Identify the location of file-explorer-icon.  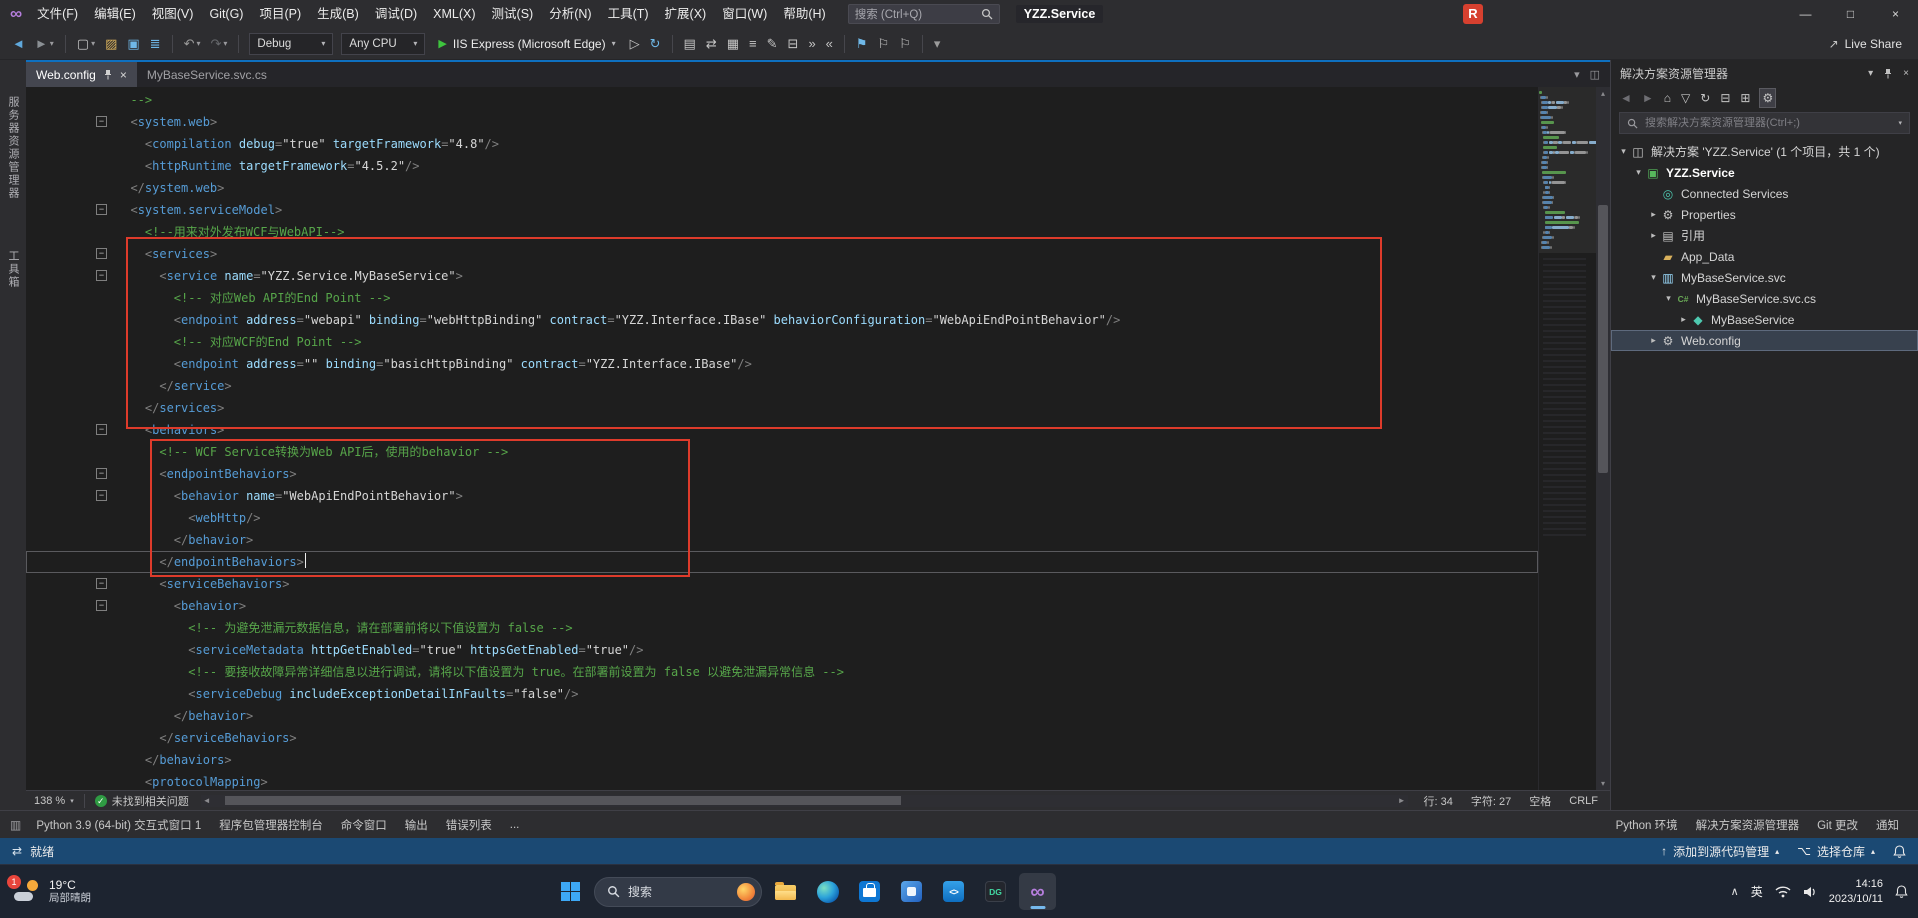
(785, 891).